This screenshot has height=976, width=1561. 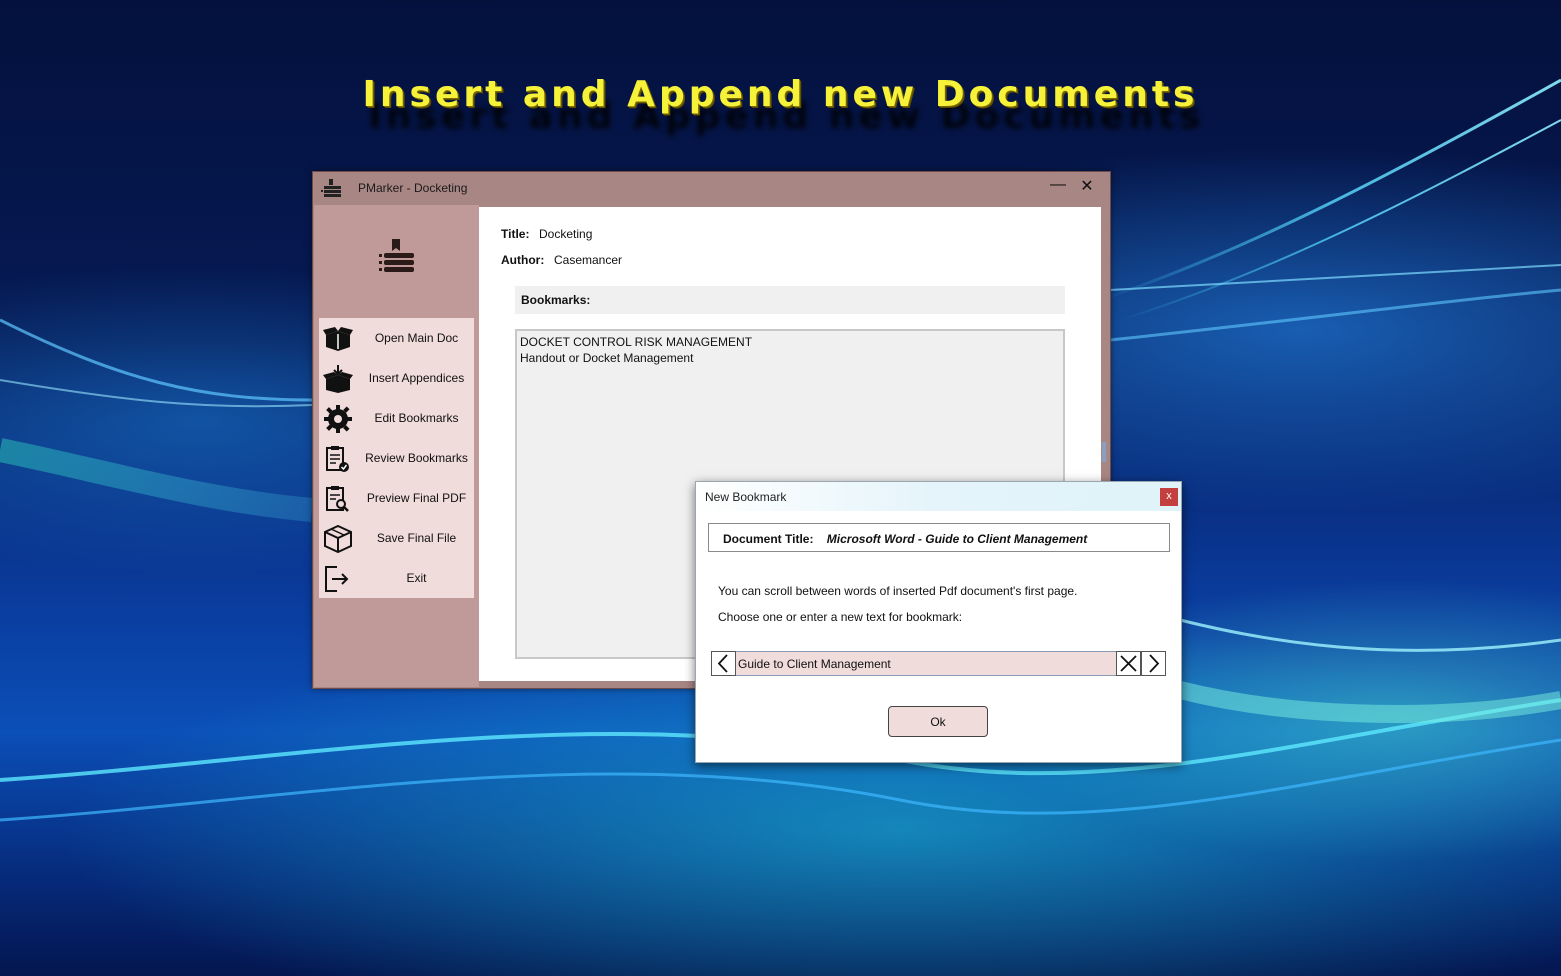 What do you see at coordinates (413, 188) in the screenshot?
I see `window-title: PMarker - Docketing` at bounding box center [413, 188].